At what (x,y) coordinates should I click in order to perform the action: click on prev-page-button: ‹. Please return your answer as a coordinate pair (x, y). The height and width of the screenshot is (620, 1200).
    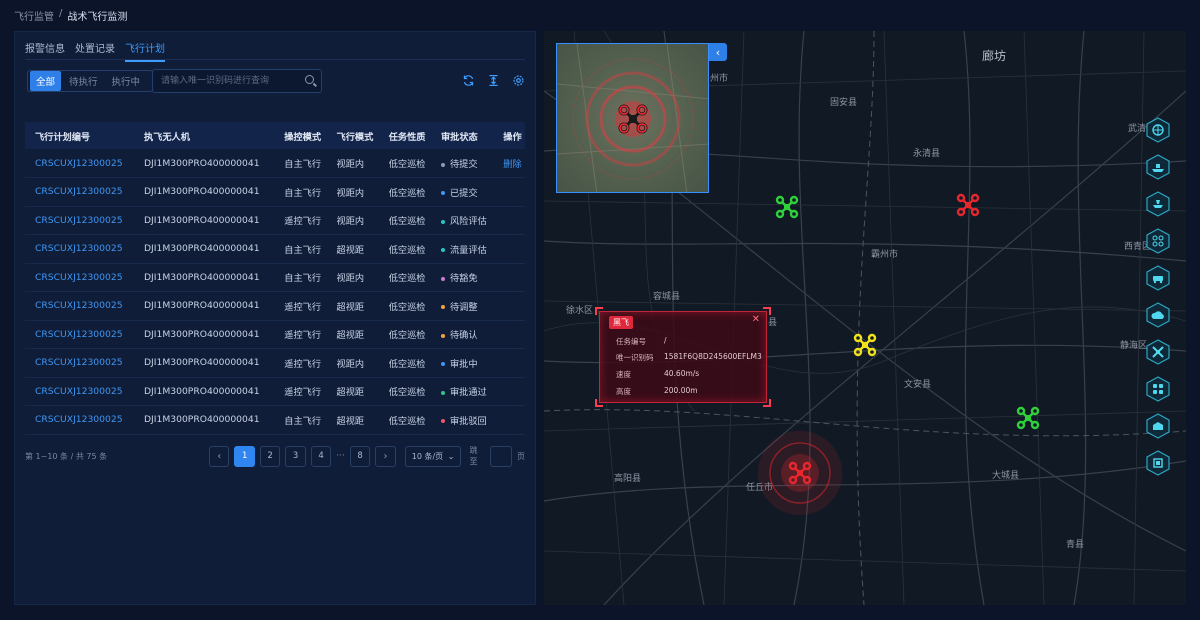
    Looking at the image, I should click on (219, 456).